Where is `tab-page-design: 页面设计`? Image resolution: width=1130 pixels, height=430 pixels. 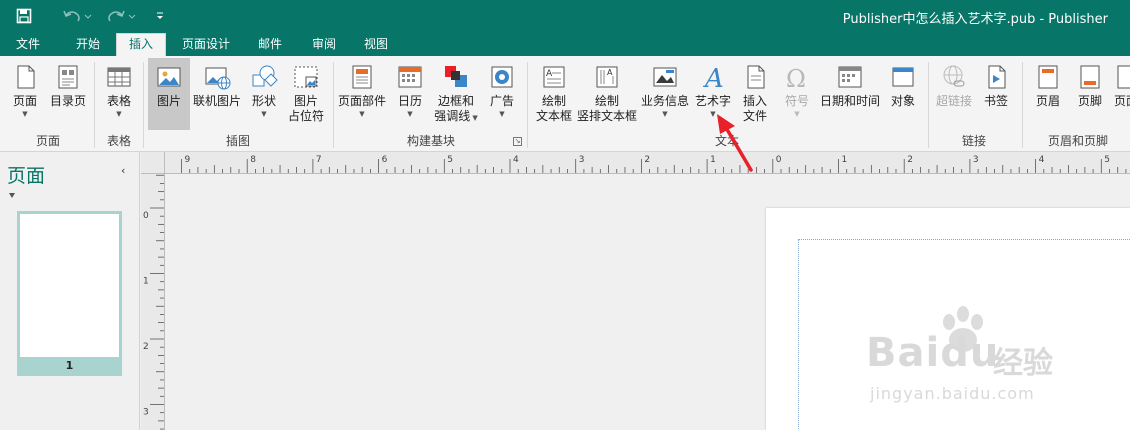 tab-page-design: 页面设计 is located at coordinates (206, 44).